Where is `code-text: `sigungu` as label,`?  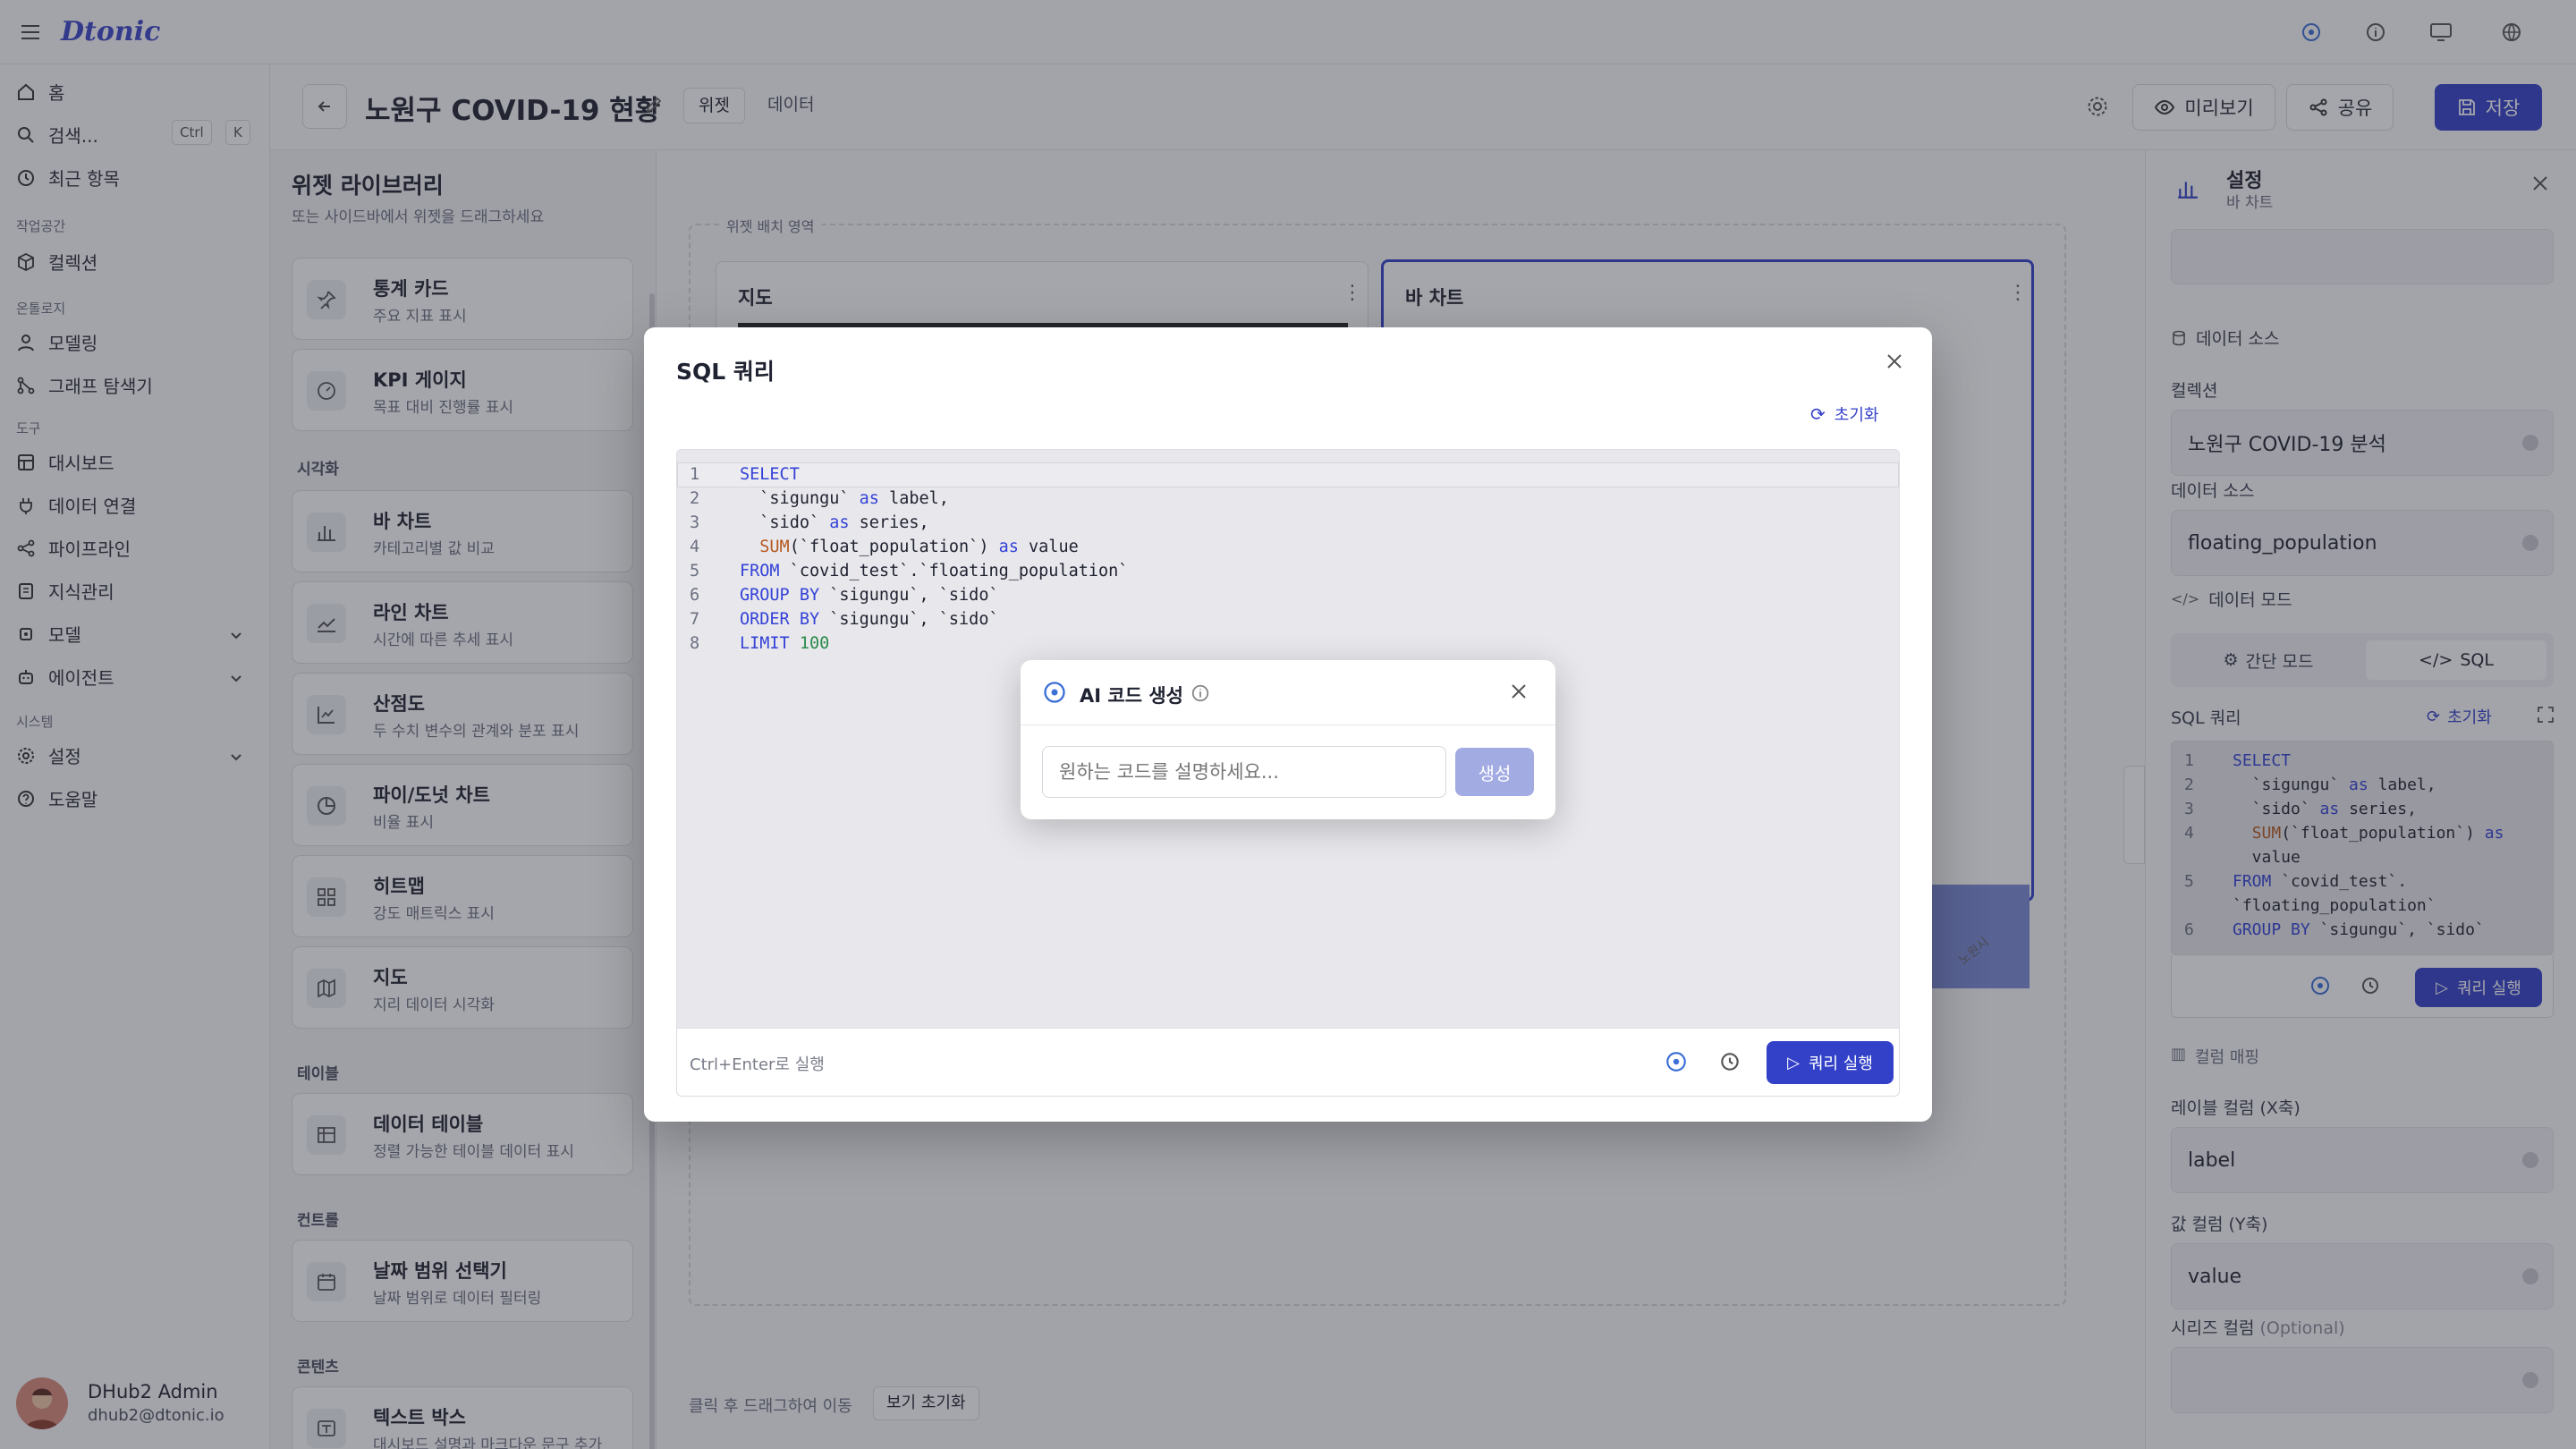 code-text: `sigungu` as label, is located at coordinates (844, 498).